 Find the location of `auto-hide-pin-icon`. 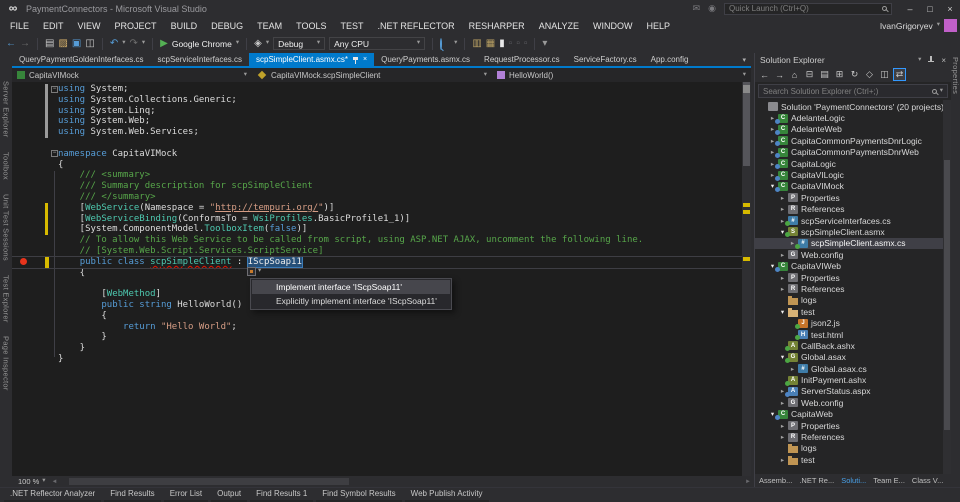

auto-hide-pin-icon is located at coordinates (931, 60).